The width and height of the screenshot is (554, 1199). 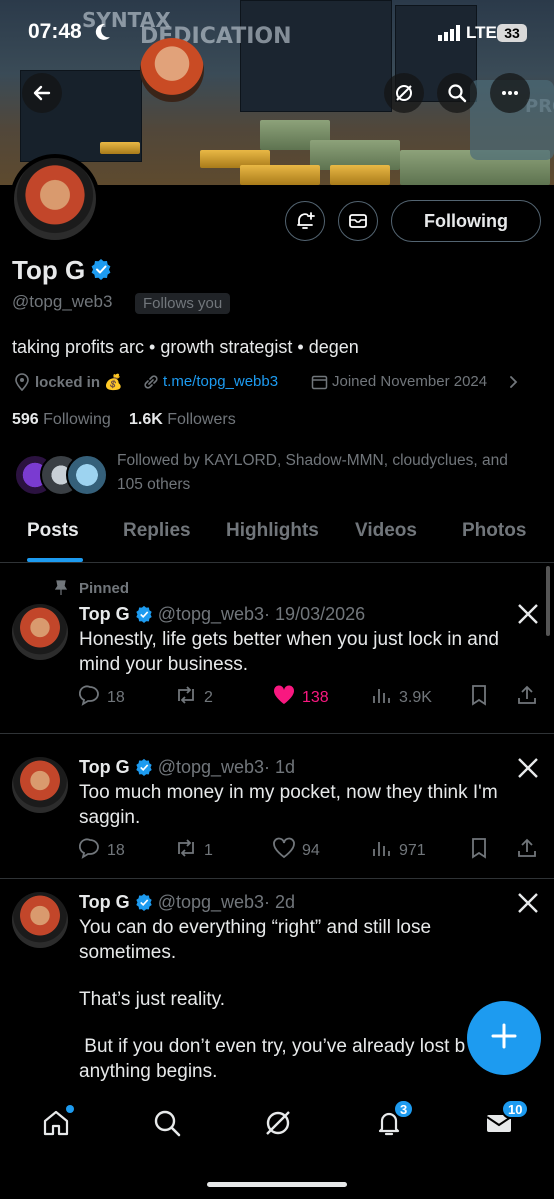 I want to click on profile-avatar, so click(x=55, y=199).